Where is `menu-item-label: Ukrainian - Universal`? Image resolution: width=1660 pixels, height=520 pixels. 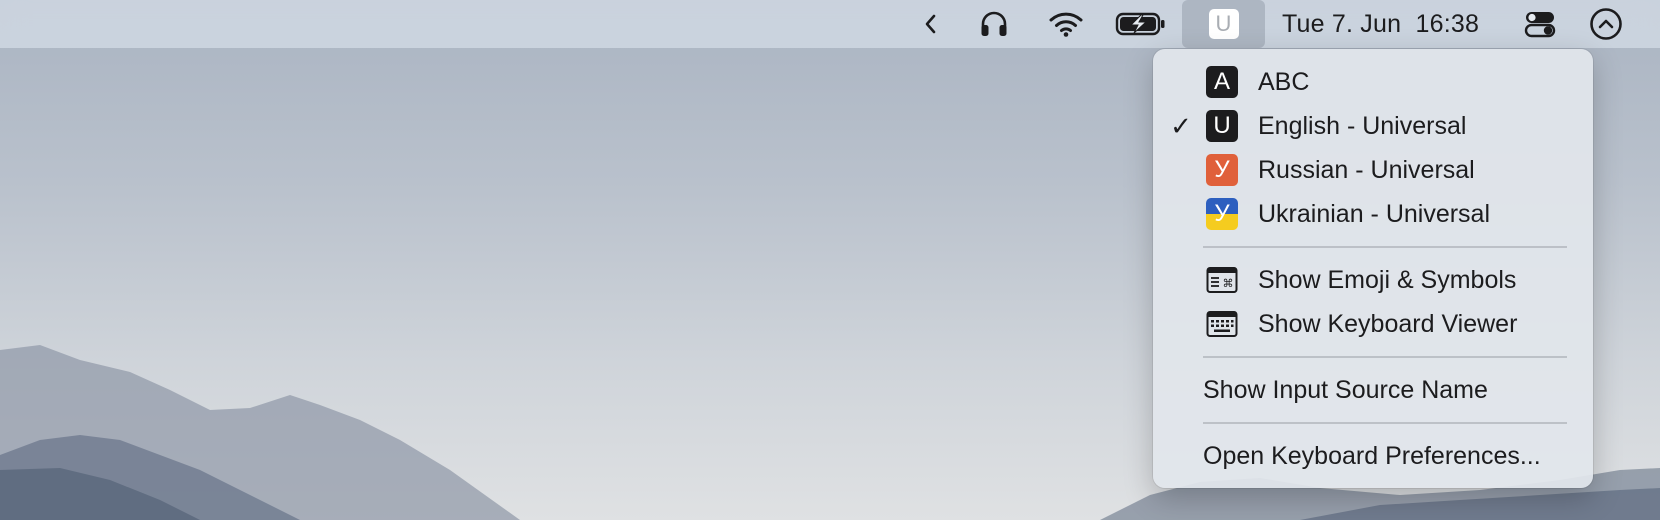 menu-item-label: Ukrainian - Universal is located at coordinates (1374, 213).